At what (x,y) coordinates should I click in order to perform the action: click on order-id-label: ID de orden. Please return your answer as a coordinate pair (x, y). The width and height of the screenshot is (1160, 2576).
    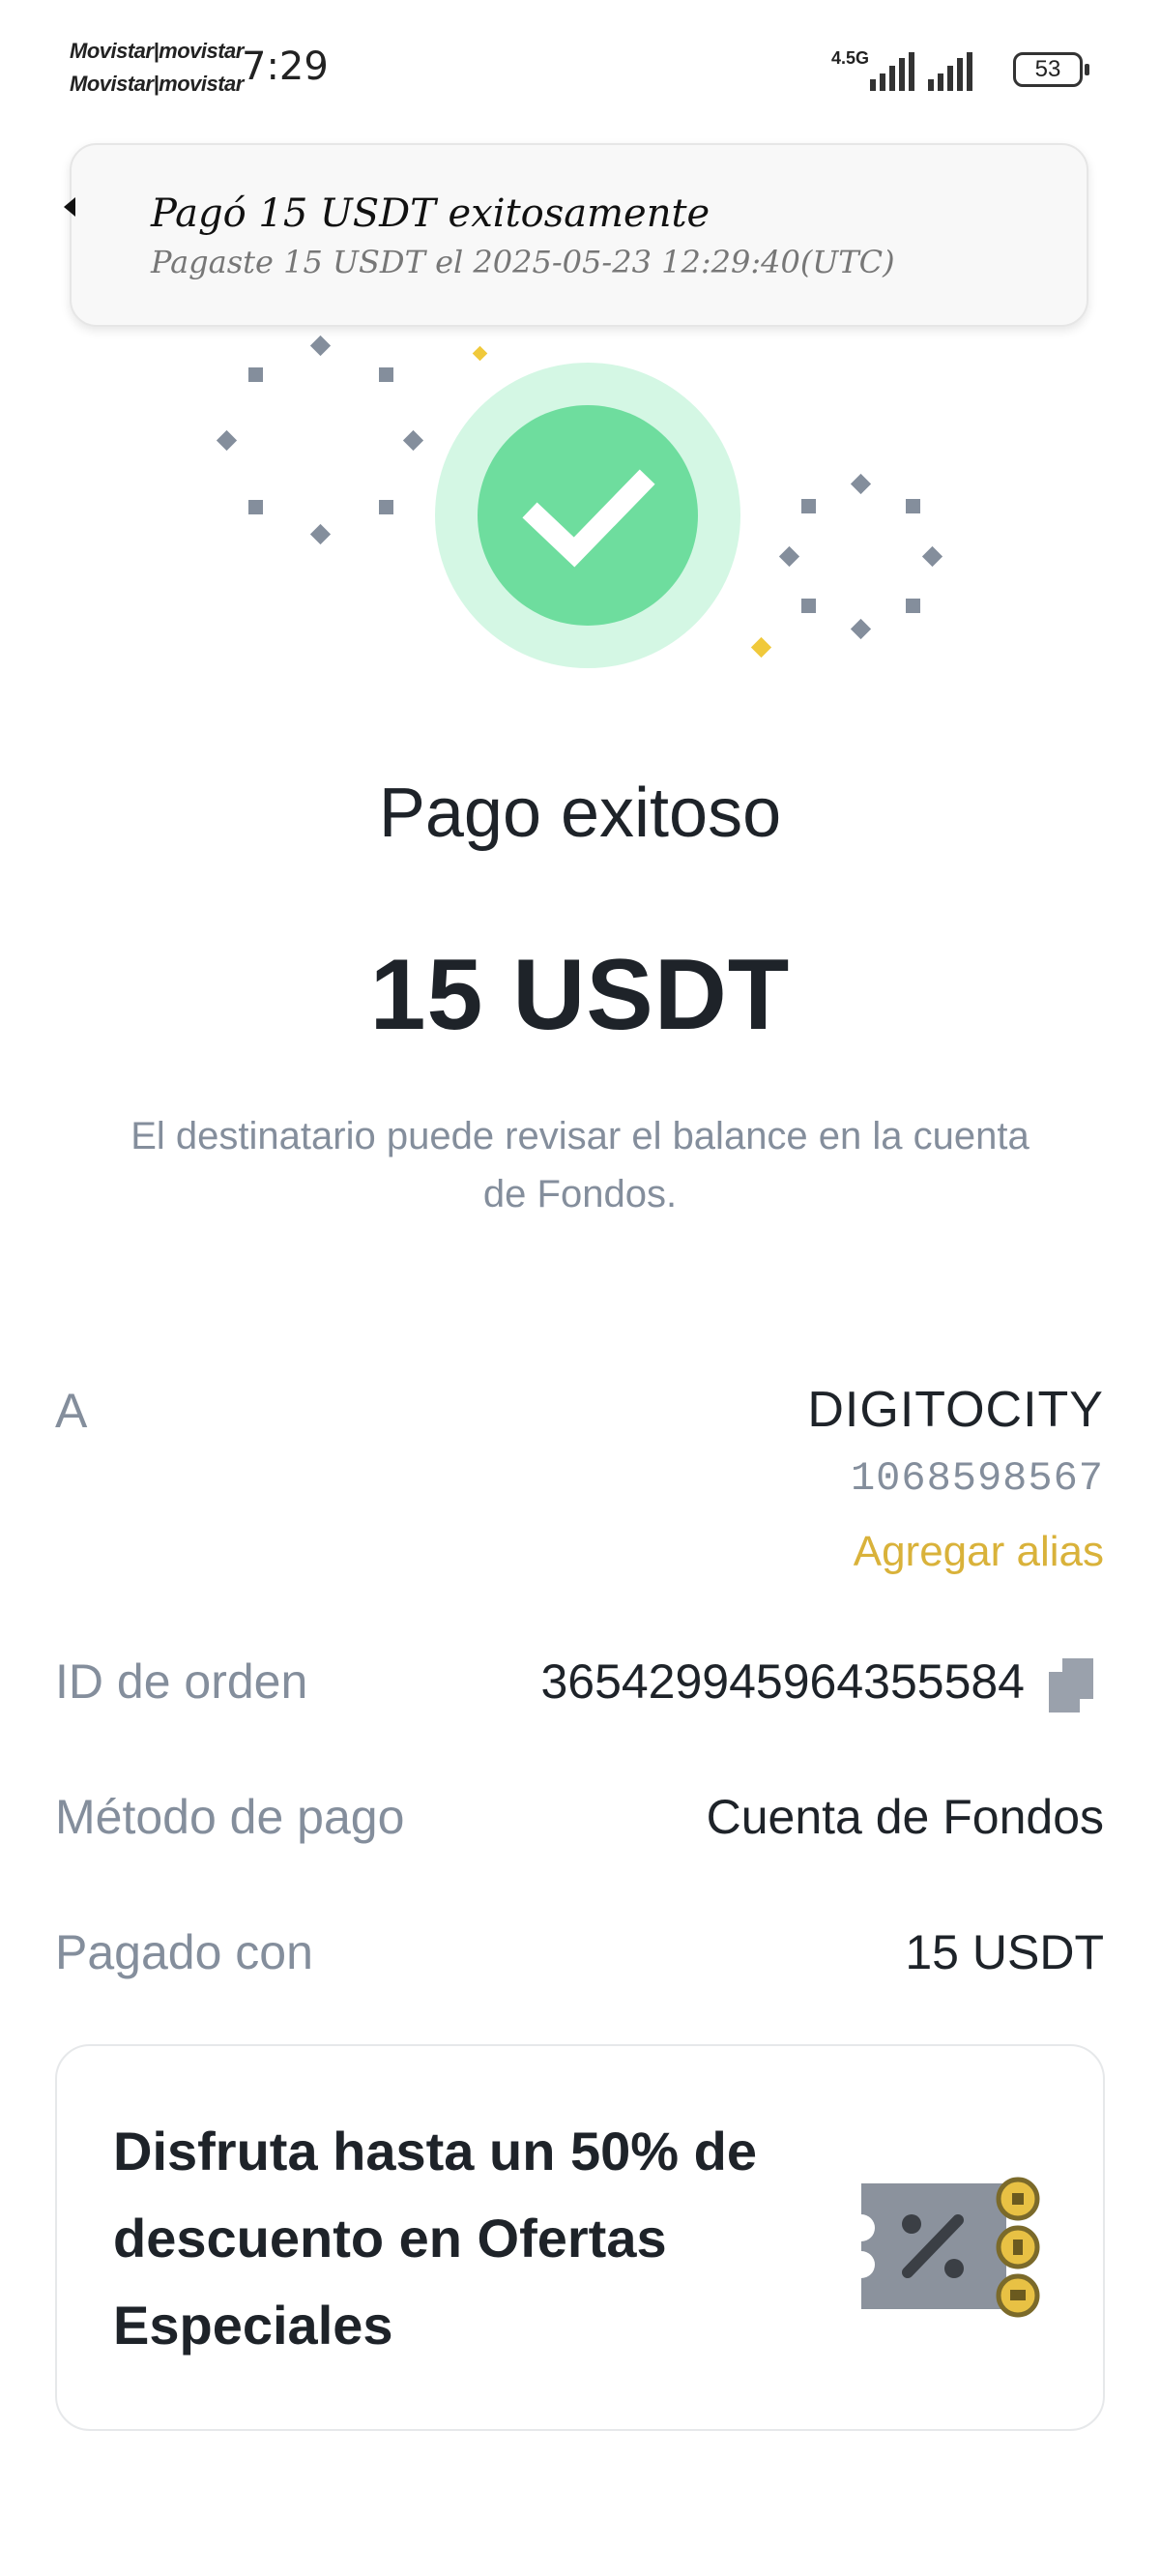
    Looking at the image, I should click on (181, 1681).